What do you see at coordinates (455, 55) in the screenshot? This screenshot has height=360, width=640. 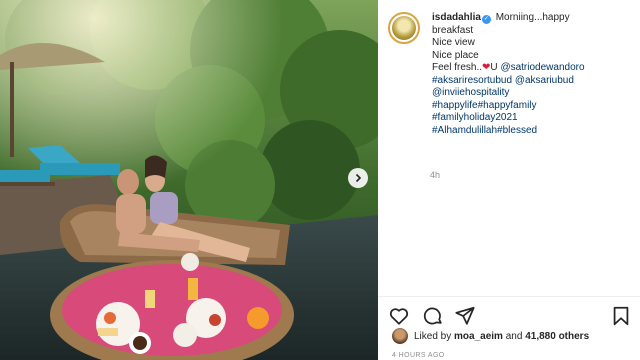 I see `caption-line-4: Nice place` at bounding box center [455, 55].